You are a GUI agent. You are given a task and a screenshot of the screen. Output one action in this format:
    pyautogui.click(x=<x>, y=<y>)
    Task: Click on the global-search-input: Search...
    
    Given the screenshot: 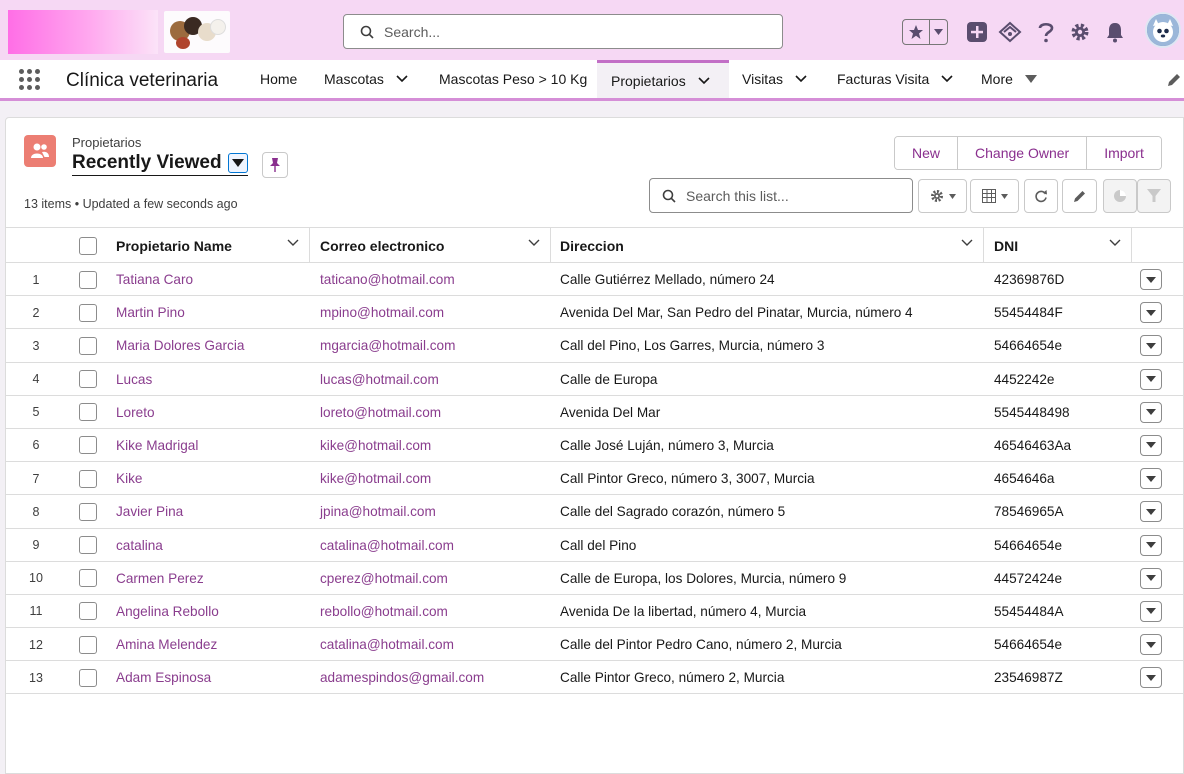 What is the action you would take?
    pyautogui.click(x=563, y=31)
    